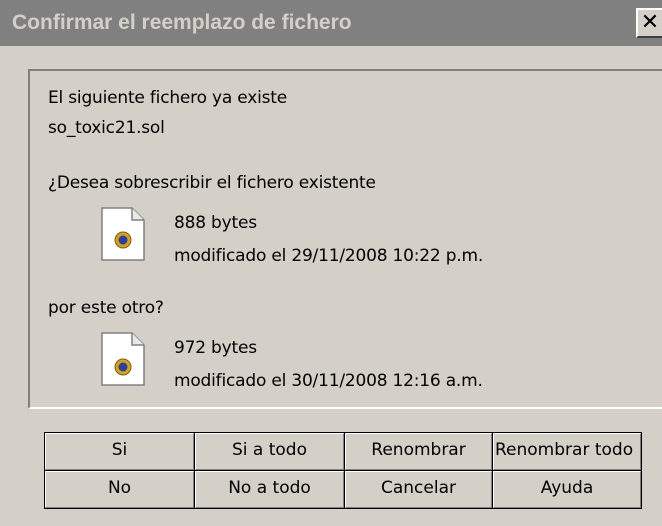 Image resolution: width=662 pixels, height=526 pixels. I want to click on close-button: ✕, so click(649, 23).